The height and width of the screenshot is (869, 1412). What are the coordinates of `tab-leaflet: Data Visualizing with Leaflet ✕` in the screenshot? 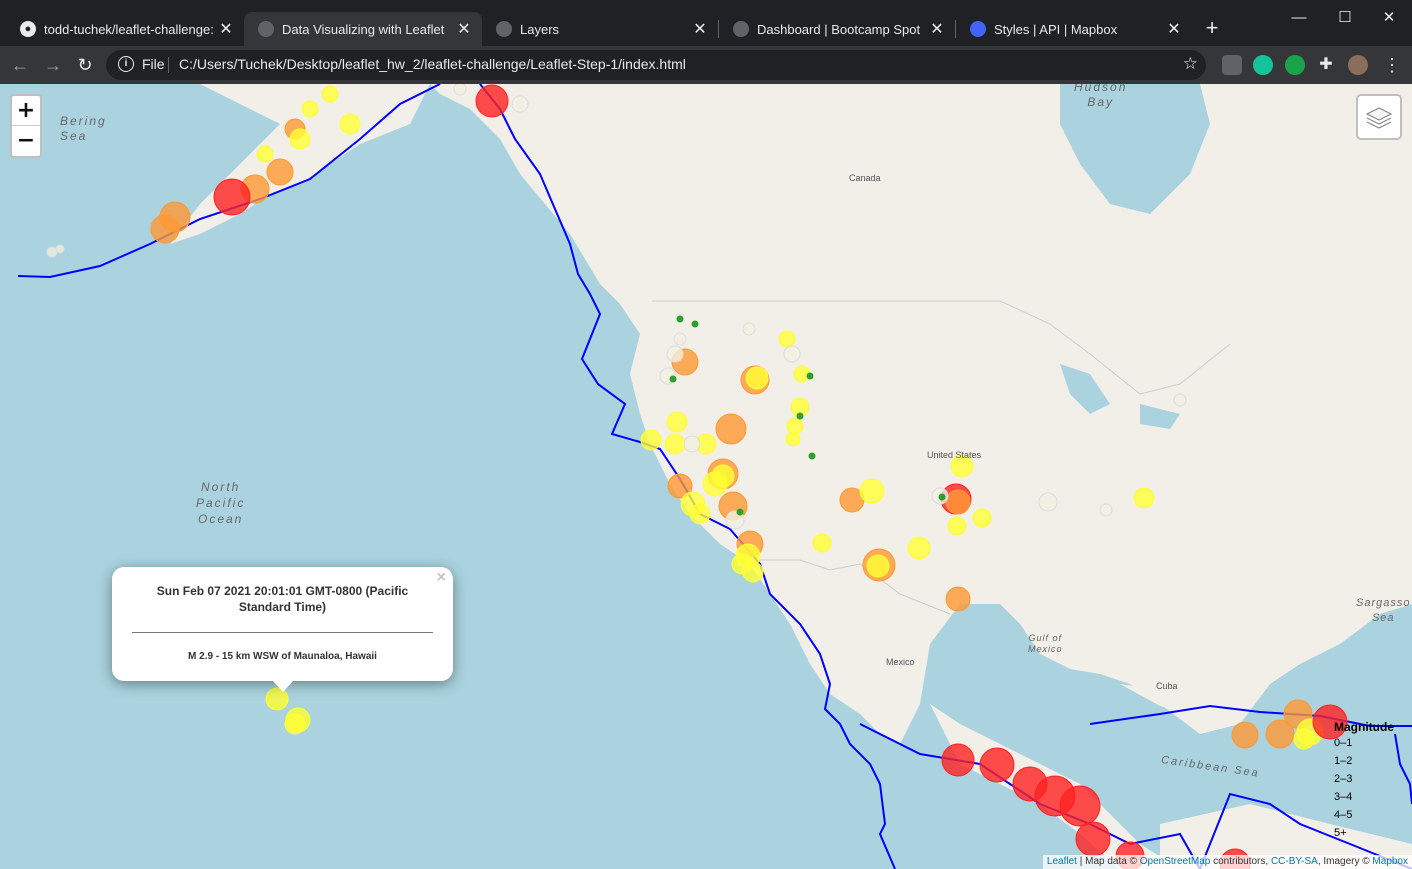 It's located at (363, 29).